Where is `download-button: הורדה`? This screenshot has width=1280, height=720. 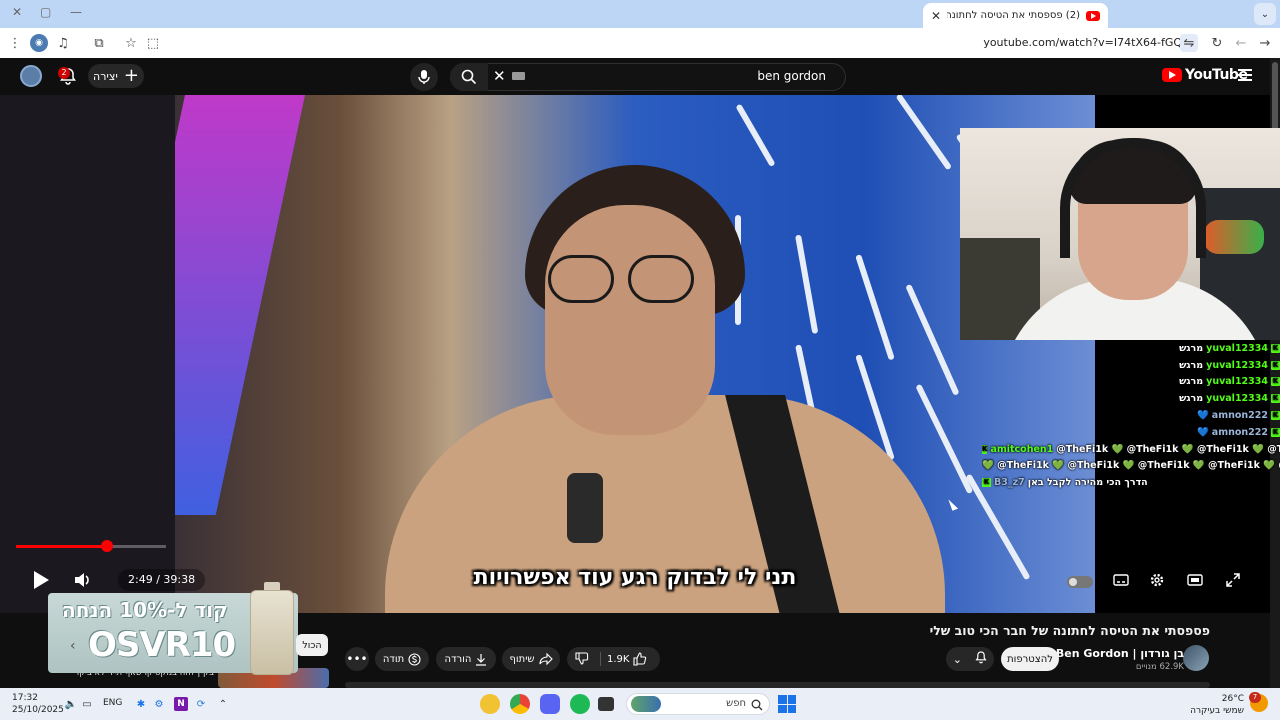 download-button: הורדה is located at coordinates (466, 659).